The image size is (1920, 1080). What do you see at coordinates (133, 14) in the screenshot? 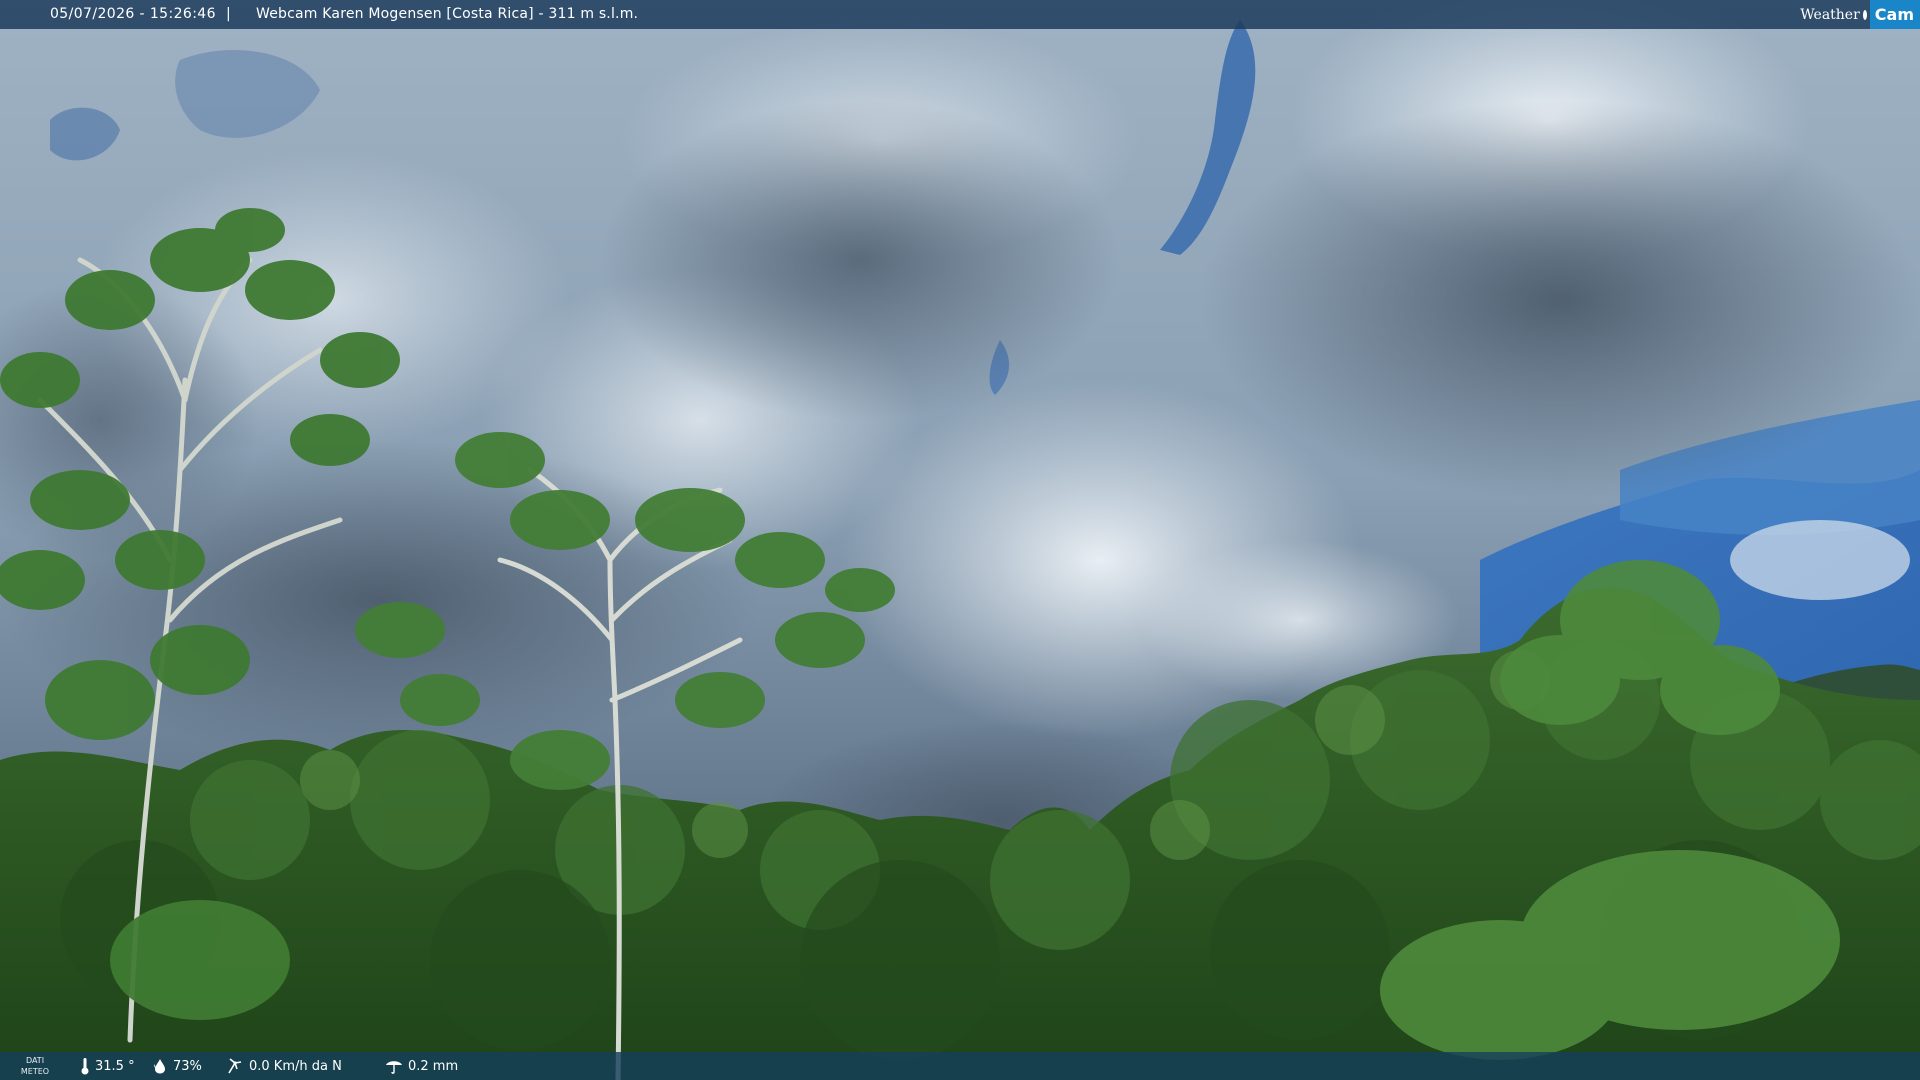
I see `timestamp: 05/07/2026 - 15:26:46` at bounding box center [133, 14].